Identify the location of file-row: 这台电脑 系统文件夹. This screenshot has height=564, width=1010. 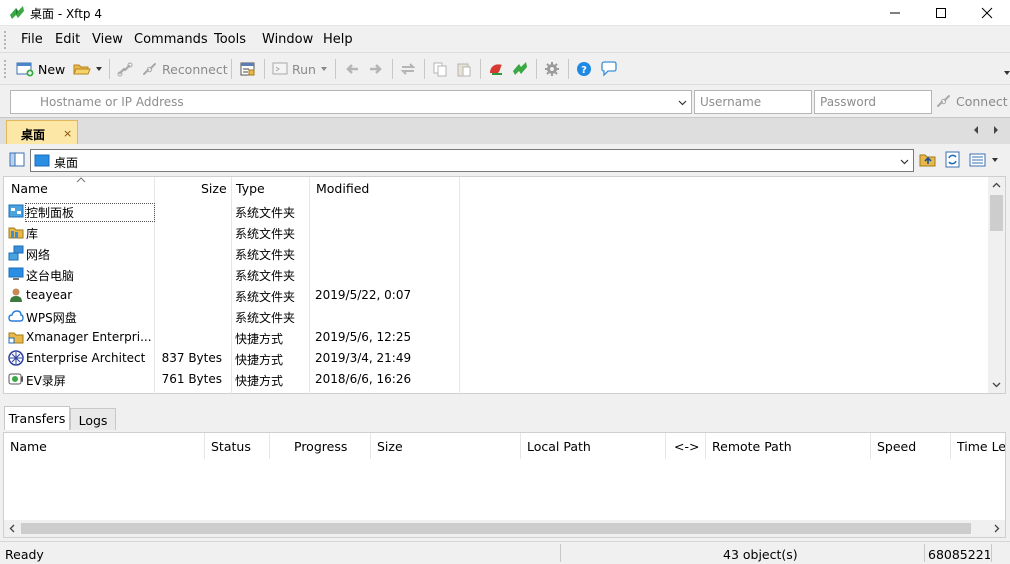
(231, 273).